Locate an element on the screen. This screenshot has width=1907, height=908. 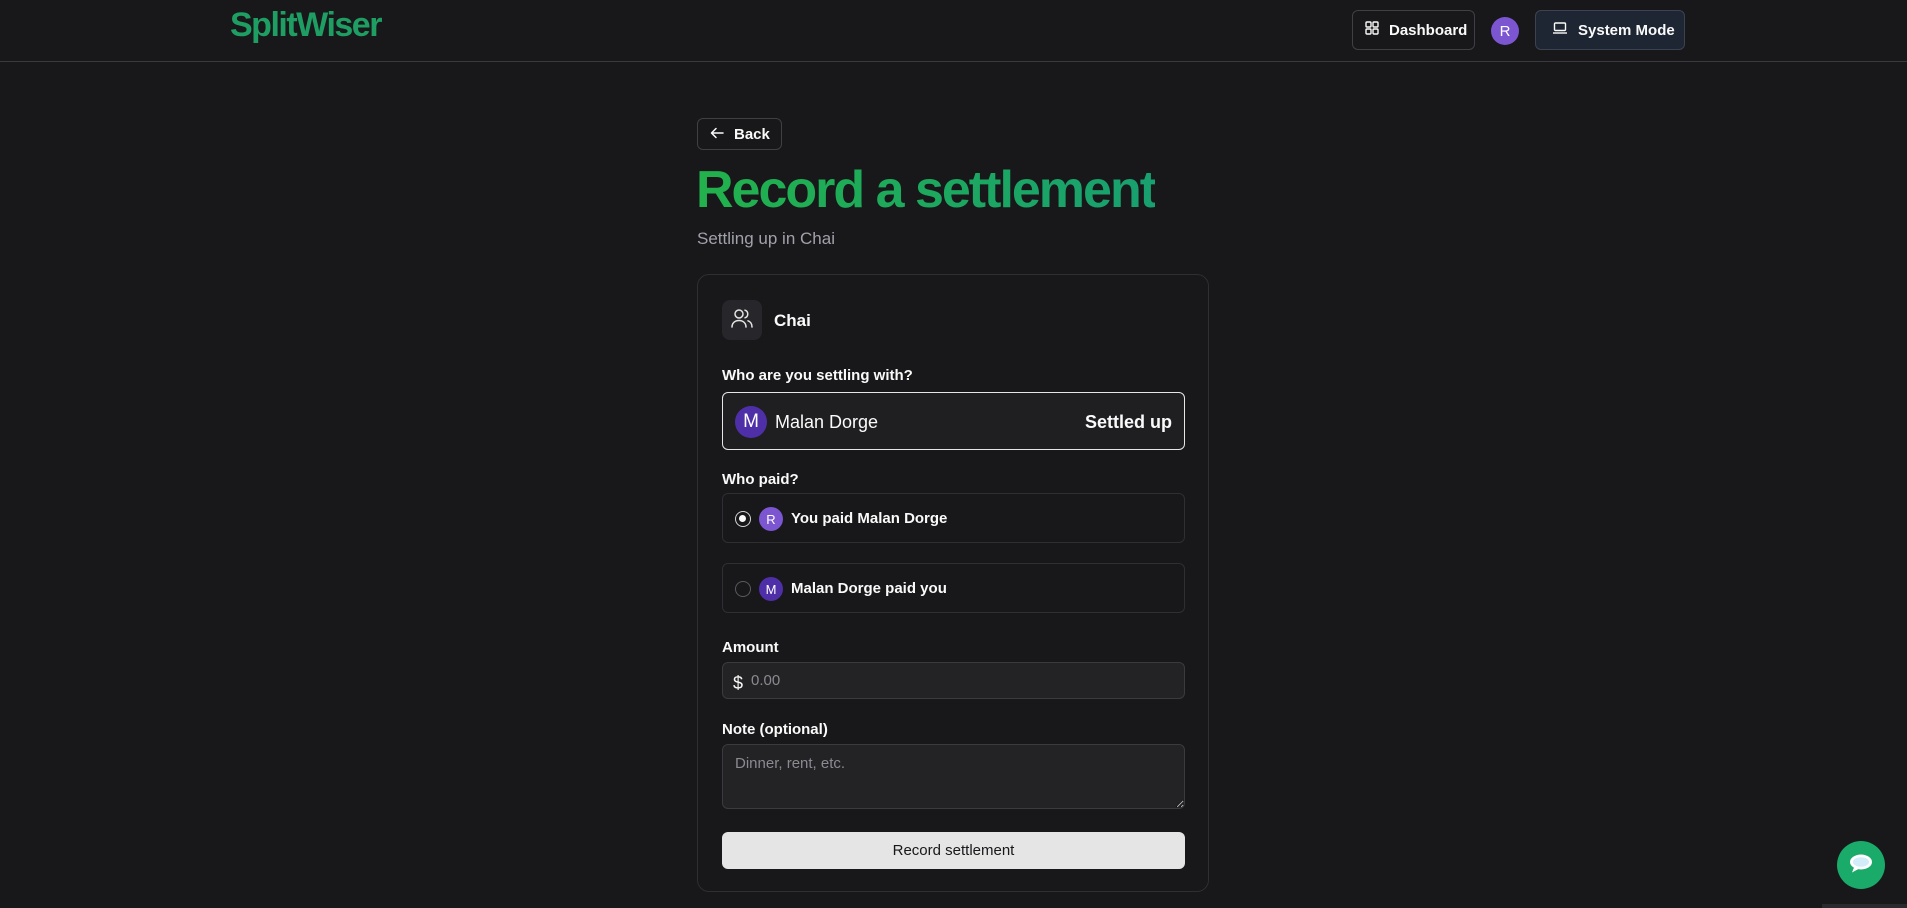
dashboard-button: Dashboard is located at coordinates (1413, 30).